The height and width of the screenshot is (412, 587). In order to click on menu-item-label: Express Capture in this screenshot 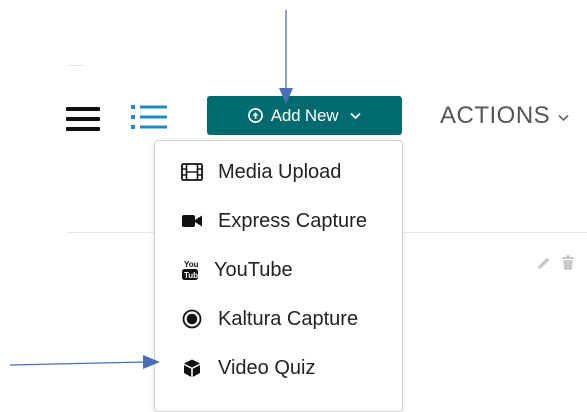, I will do `click(292, 220)`.